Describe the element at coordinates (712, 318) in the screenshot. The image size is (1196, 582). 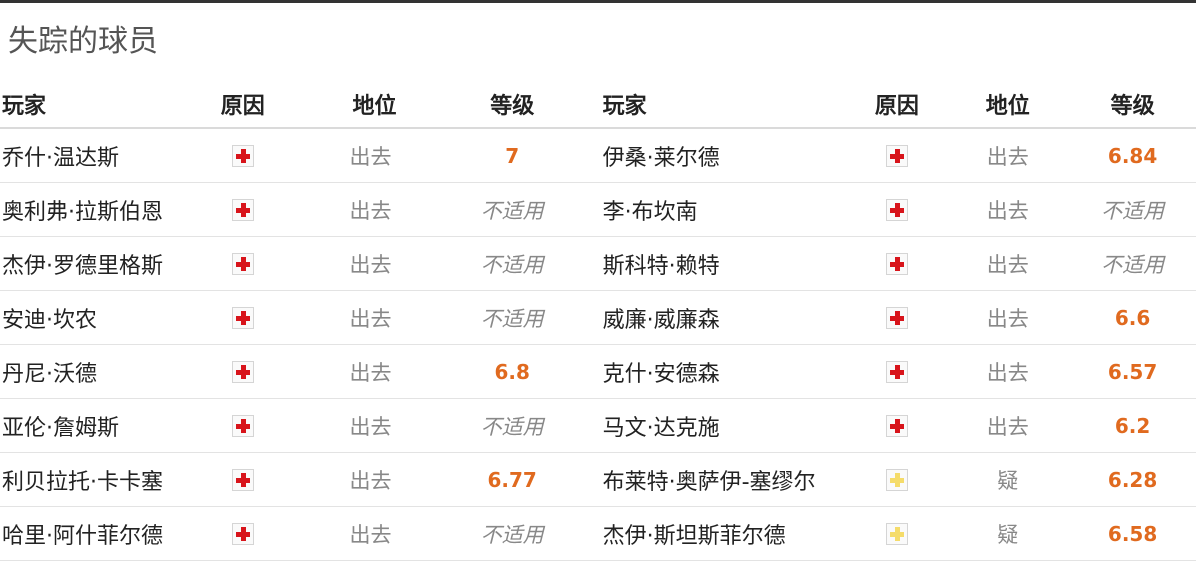
I see `player-name: 威廉·威廉森` at that location.